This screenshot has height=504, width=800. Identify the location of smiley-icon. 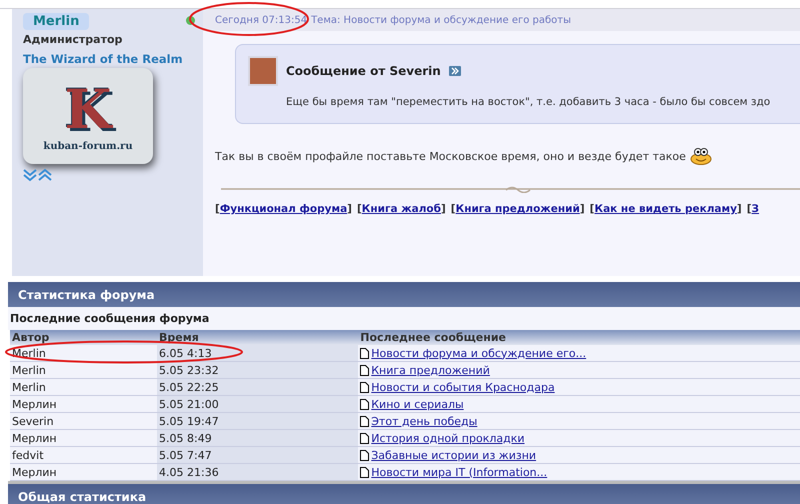
(701, 156).